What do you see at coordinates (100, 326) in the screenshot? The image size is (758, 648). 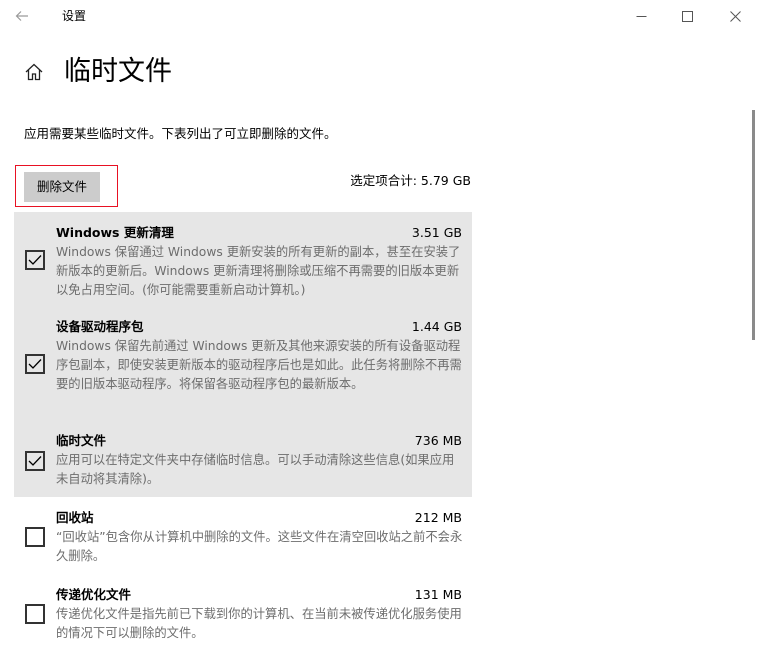 I see `item-title: 设备驱动程序包` at bounding box center [100, 326].